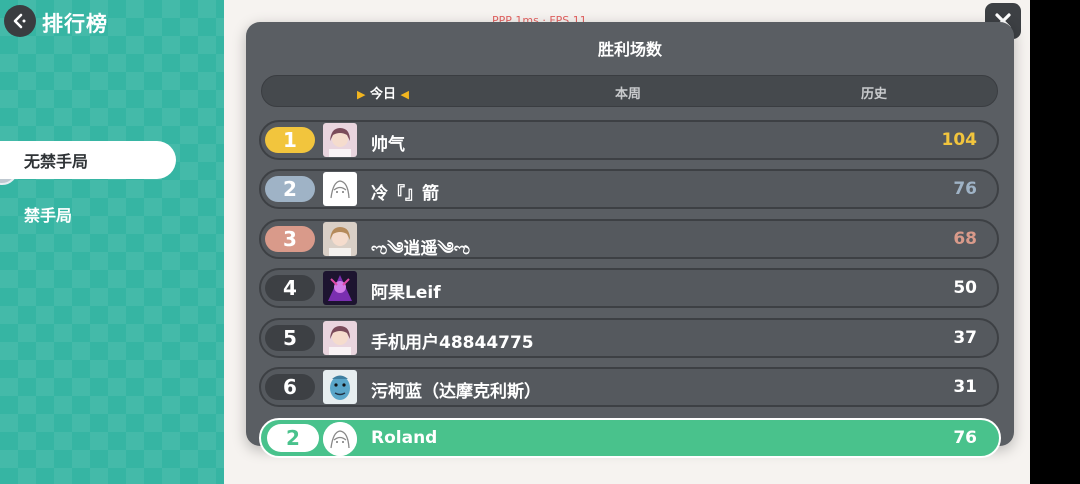 Image resolution: width=1080 pixels, height=484 pixels. I want to click on sidebar-item-no-restriction: 无禁手局, so click(88, 160).